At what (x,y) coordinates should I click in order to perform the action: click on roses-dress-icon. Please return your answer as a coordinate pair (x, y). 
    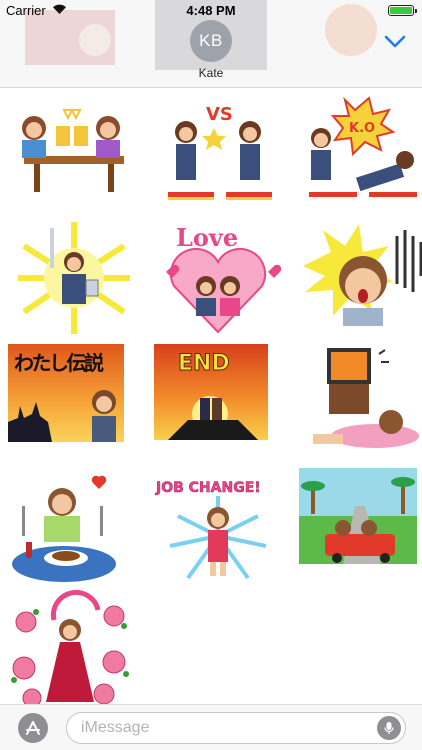
    Looking at the image, I should click on (70, 649).